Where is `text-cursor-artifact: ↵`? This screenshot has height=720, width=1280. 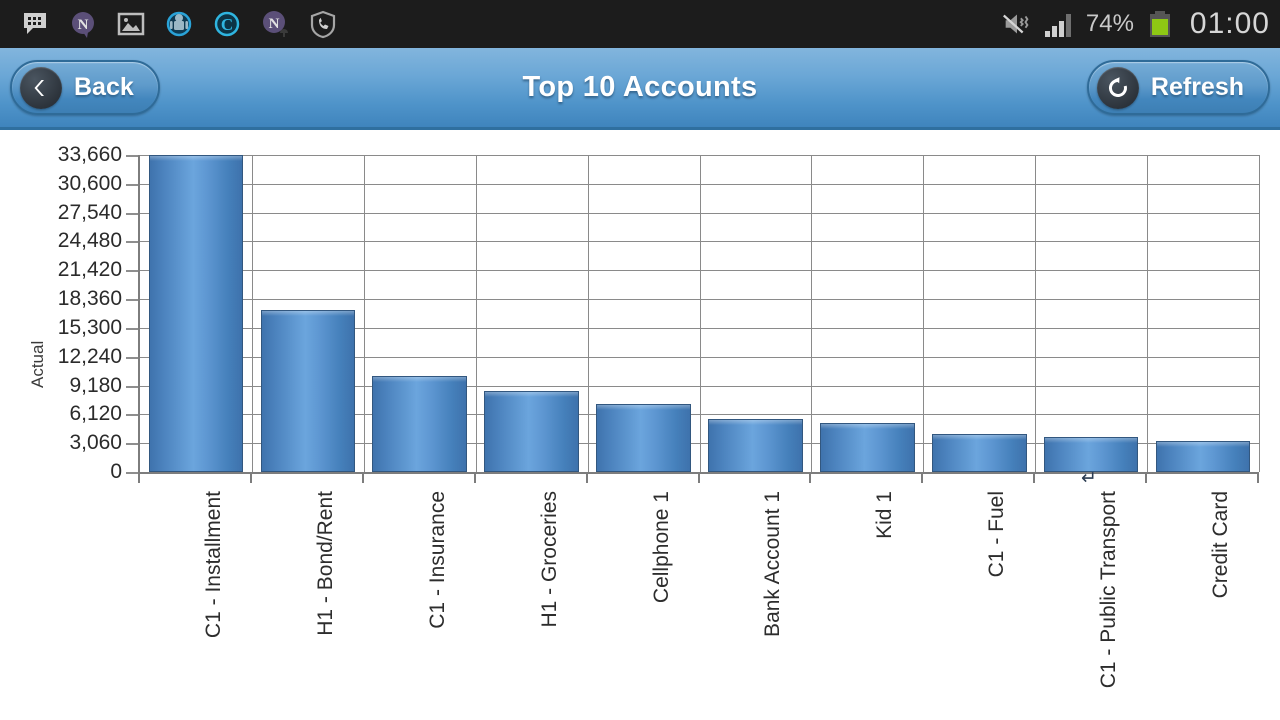
text-cursor-artifact: ↵ is located at coordinates (1089, 478).